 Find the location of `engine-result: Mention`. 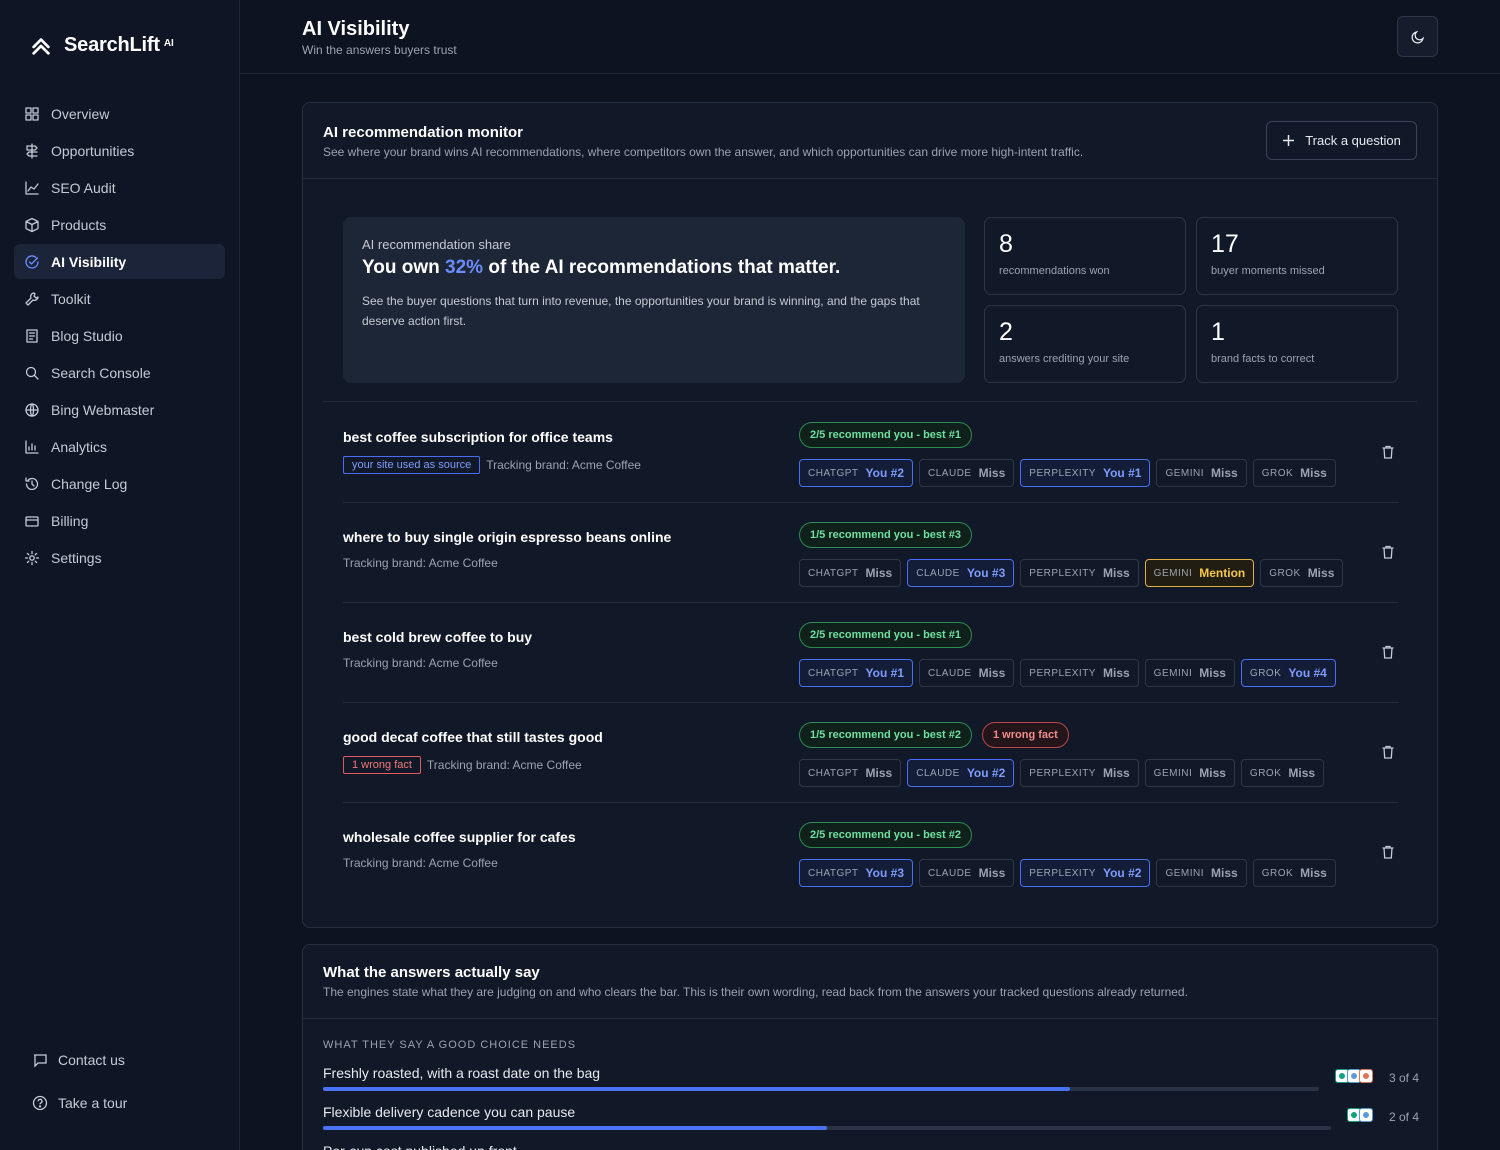

engine-result: Mention is located at coordinates (1222, 573).